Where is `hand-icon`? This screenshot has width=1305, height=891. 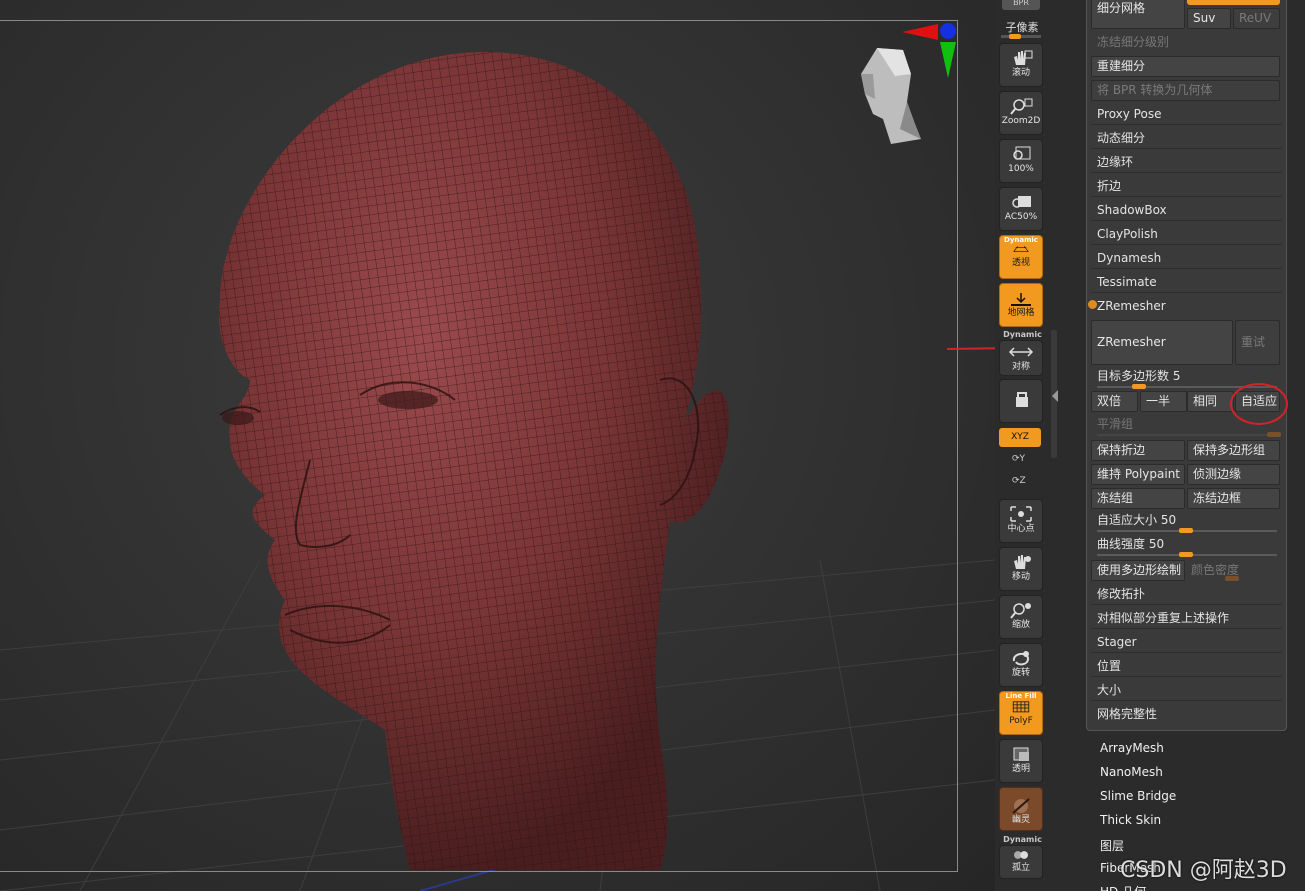 hand-icon is located at coordinates (1023, 57).